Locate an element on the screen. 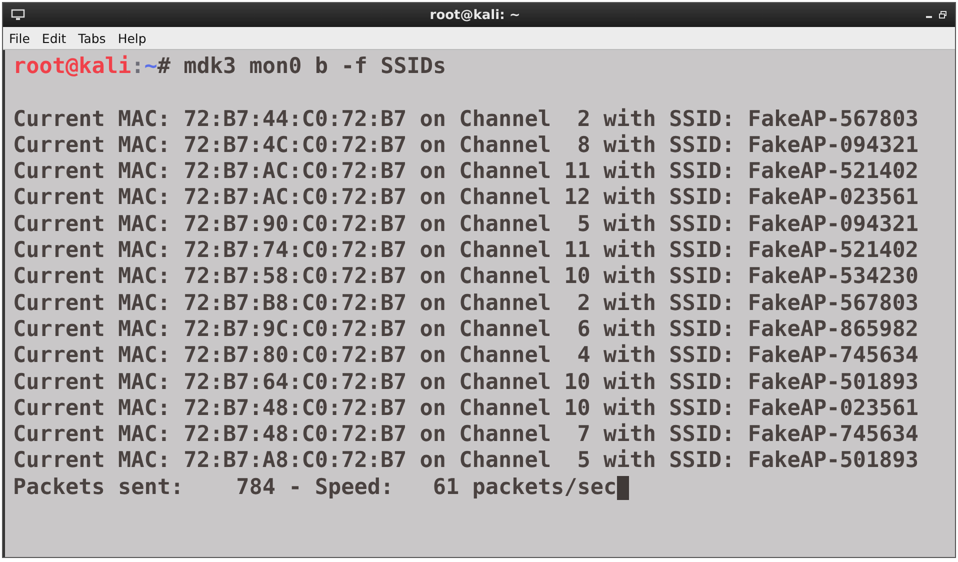 This screenshot has width=958, height=562. output-line: Current MAC: 72:B7:90:C0:72:B7 on Channel 5 with SSID: FakeAP-094321 is located at coordinates (466, 225).